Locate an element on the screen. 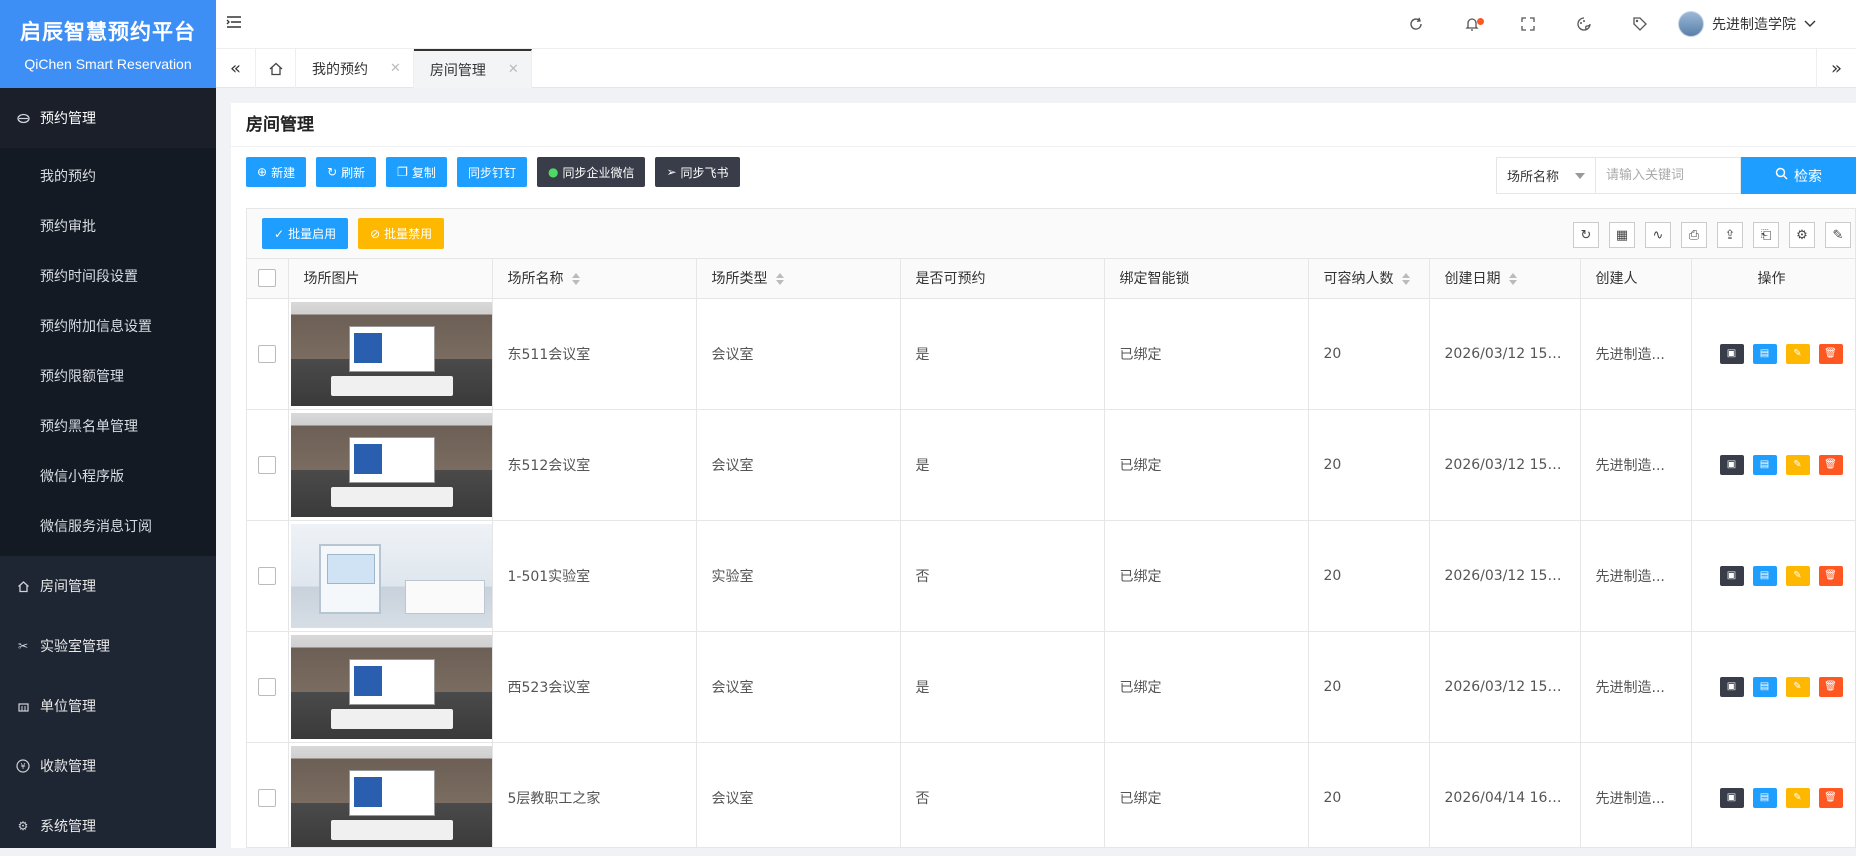 The image size is (1856, 856). sidebar-group-reservation: 预约管理 is located at coordinates (108, 118).